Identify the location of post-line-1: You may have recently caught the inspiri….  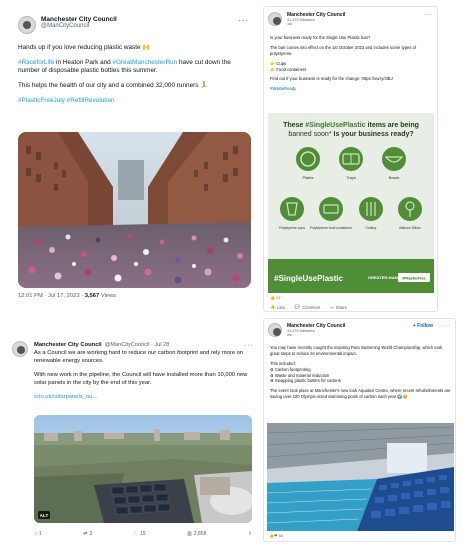
(356, 350).